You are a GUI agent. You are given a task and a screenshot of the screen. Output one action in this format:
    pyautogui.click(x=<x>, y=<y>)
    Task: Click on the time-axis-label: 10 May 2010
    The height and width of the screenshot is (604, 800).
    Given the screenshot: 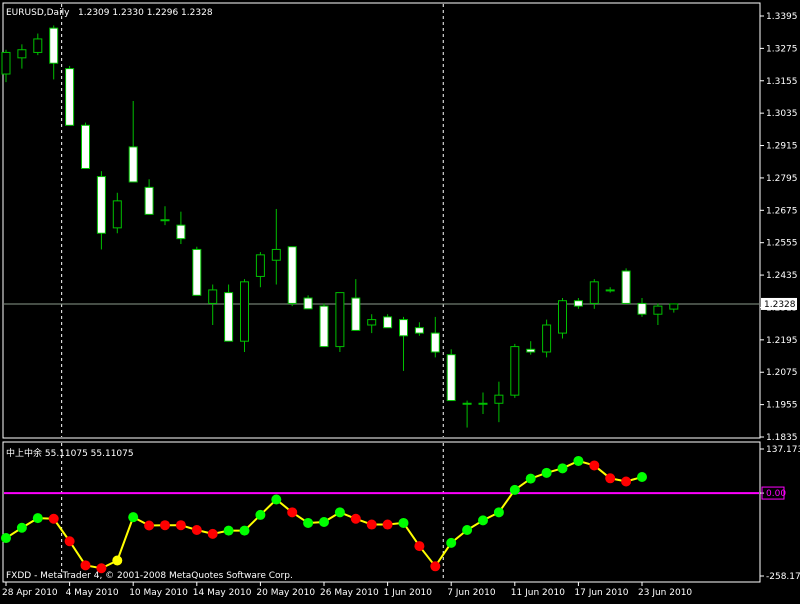 What is the action you would take?
    pyautogui.click(x=158, y=593)
    